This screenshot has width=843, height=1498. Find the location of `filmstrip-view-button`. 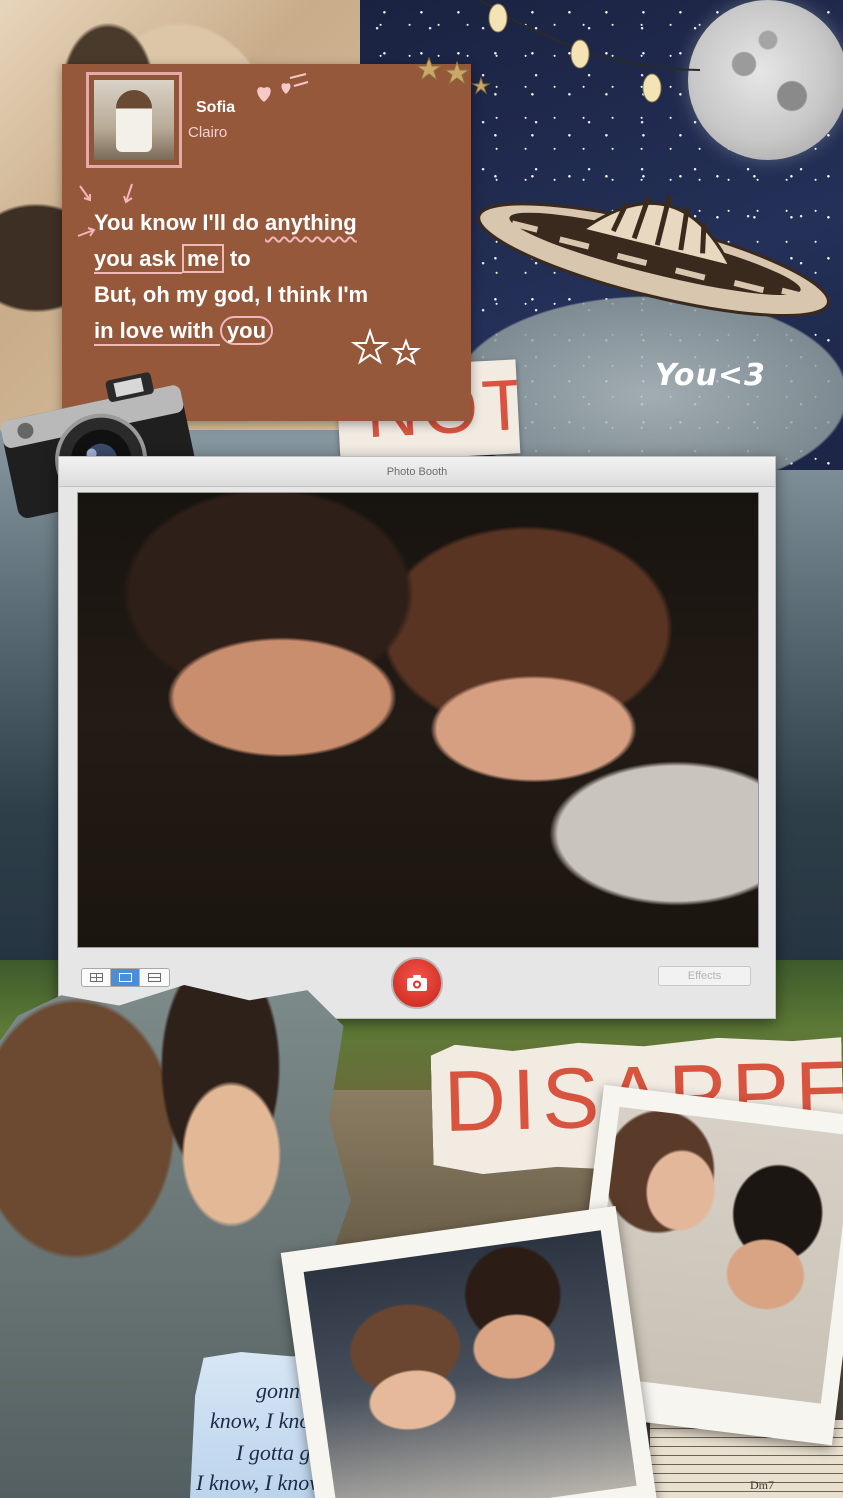

filmstrip-view-button is located at coordinates (154, 977).